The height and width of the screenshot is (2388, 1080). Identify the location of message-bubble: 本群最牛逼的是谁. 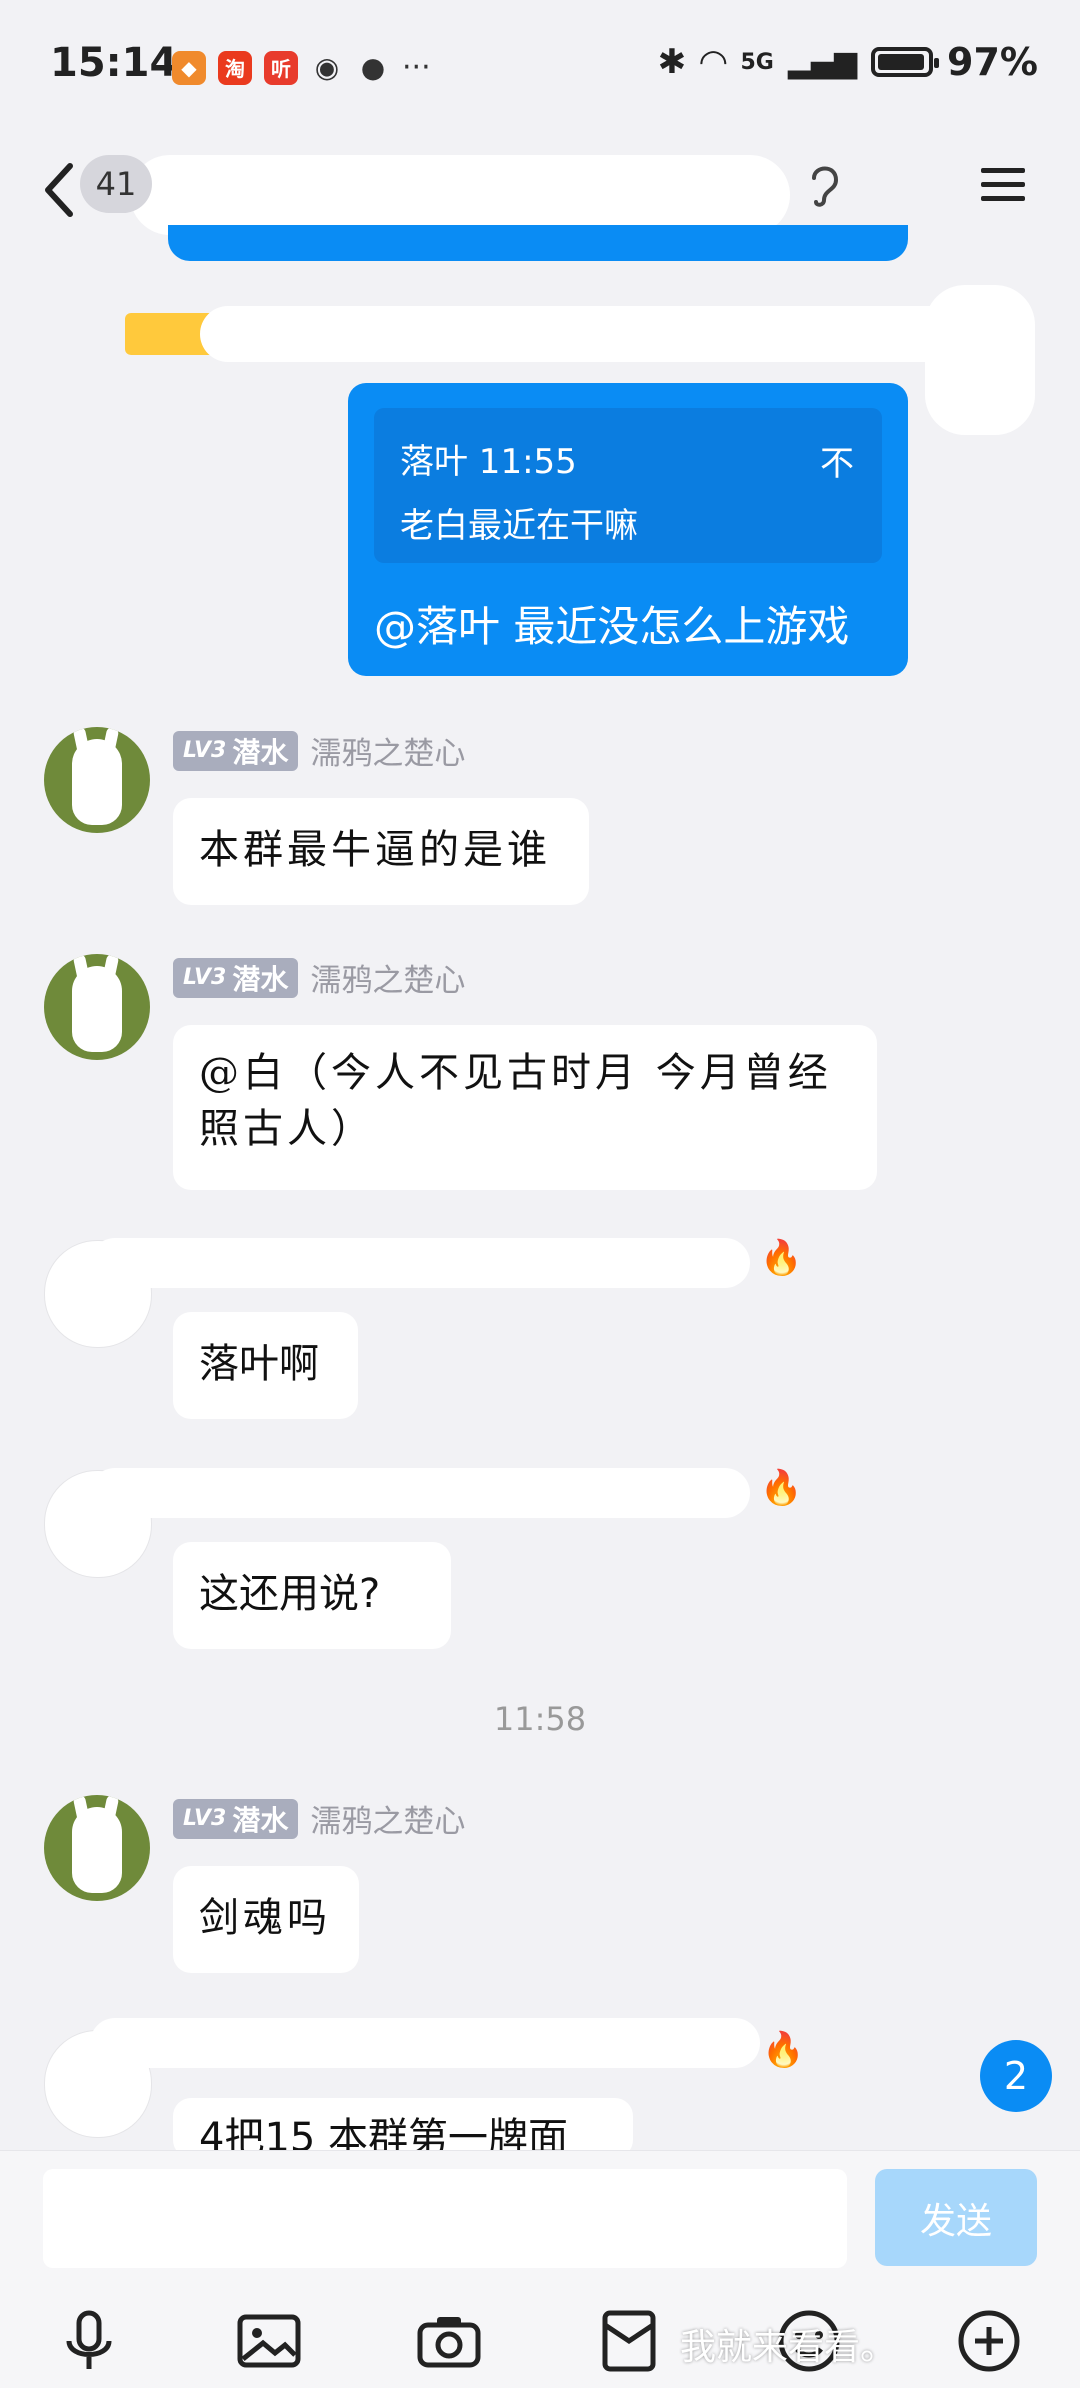
(381, 851).